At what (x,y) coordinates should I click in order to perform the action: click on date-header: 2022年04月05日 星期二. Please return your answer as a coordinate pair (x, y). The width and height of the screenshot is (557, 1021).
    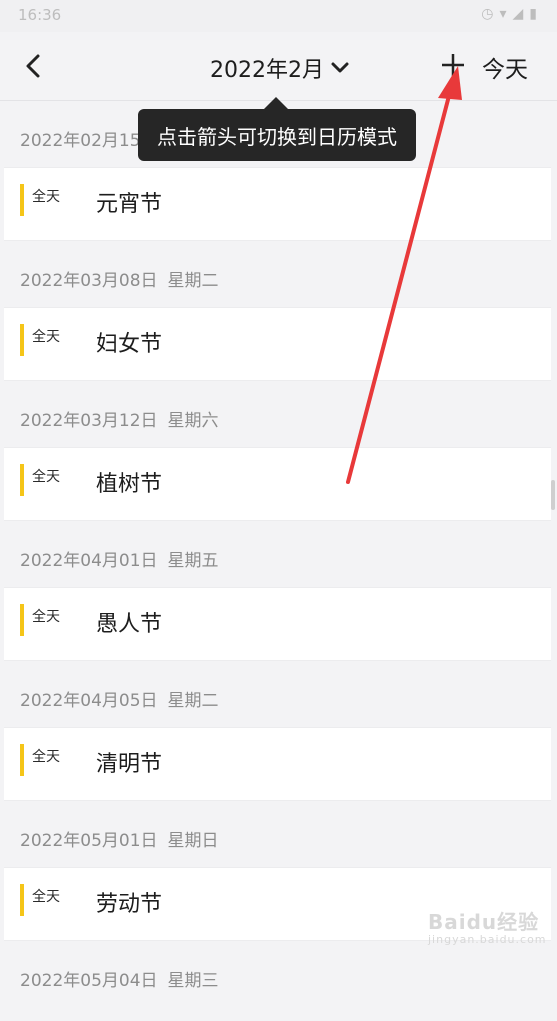
    Looking at the image, I should click on (278, 694).